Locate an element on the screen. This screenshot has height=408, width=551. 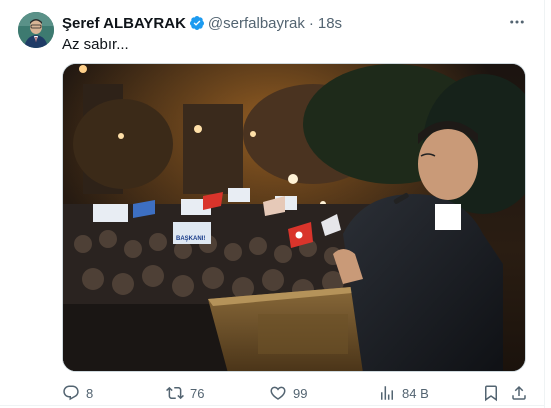
bookmark-button is located at coordinates (491, 393).